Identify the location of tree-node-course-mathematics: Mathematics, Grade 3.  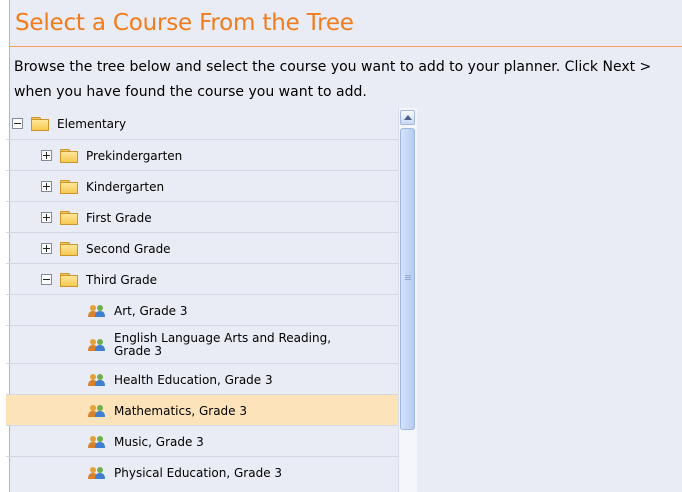
(202, 409).